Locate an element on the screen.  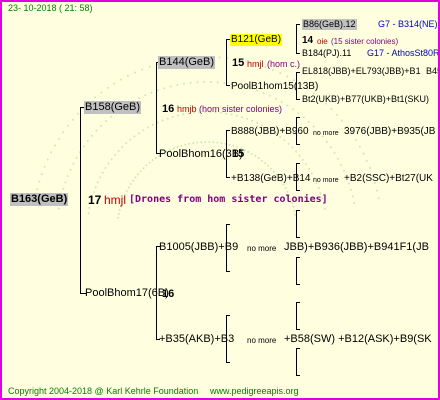
footer-website: www.pedigreeapis.org is located at coordinates (254, 391).